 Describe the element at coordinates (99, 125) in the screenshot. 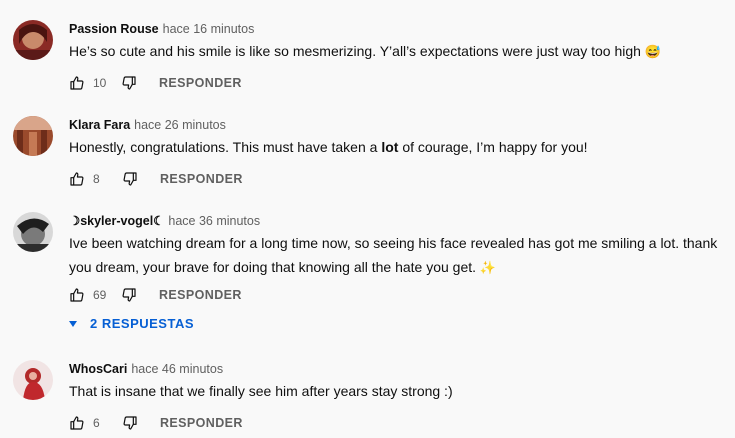

I see `author-name: Klara Fara` at that location.